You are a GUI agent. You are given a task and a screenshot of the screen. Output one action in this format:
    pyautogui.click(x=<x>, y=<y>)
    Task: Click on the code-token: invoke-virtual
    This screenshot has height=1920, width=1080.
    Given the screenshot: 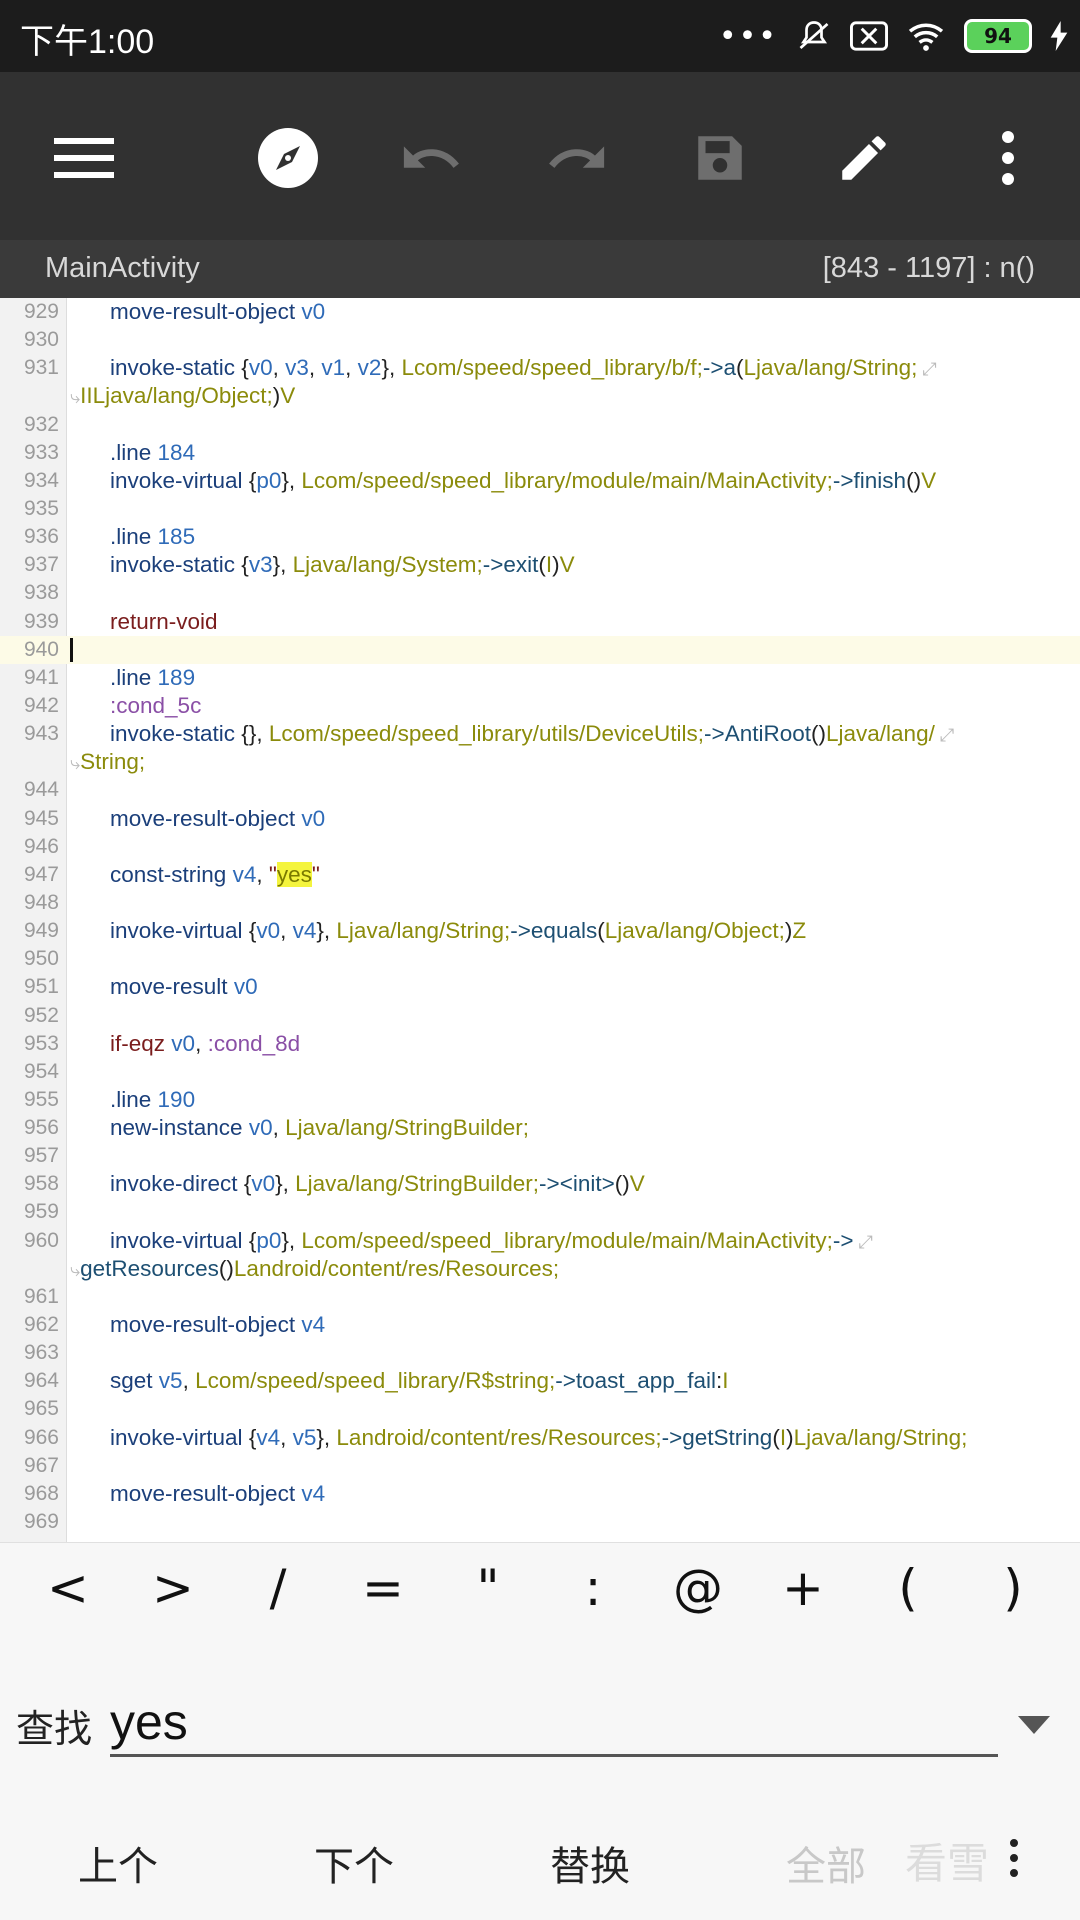 What is the action you would take?
    pyautogui.click(x=176, y=1240)
    